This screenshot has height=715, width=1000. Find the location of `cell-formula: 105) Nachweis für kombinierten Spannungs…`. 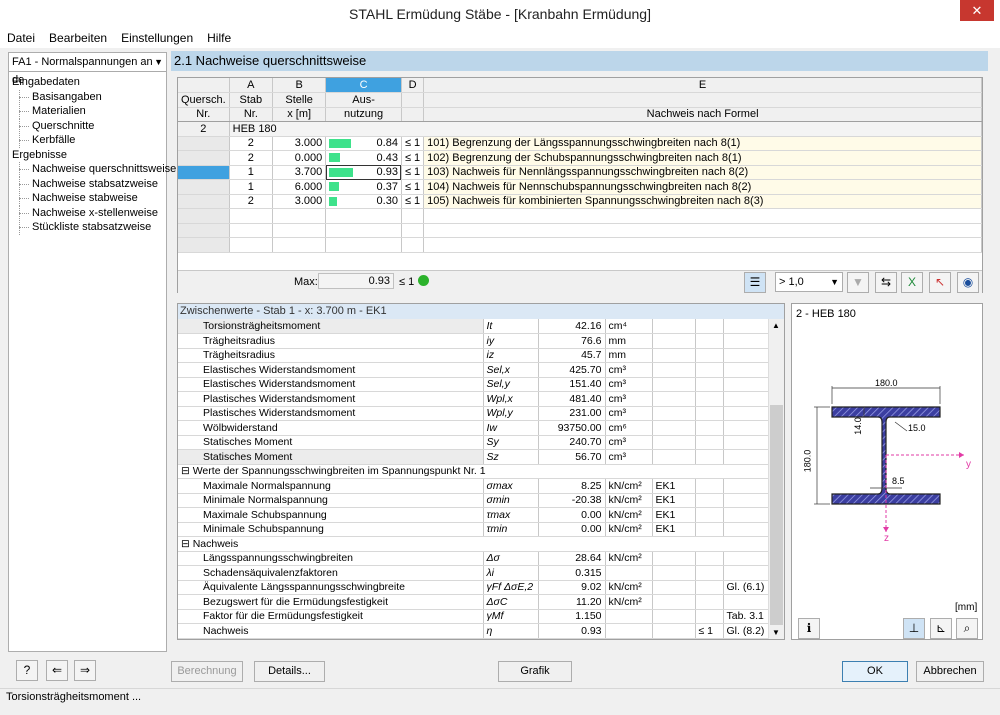

cell-formula: 105) Nachweis für kombinierten Spannungs… is located at coordinates (702, 201).